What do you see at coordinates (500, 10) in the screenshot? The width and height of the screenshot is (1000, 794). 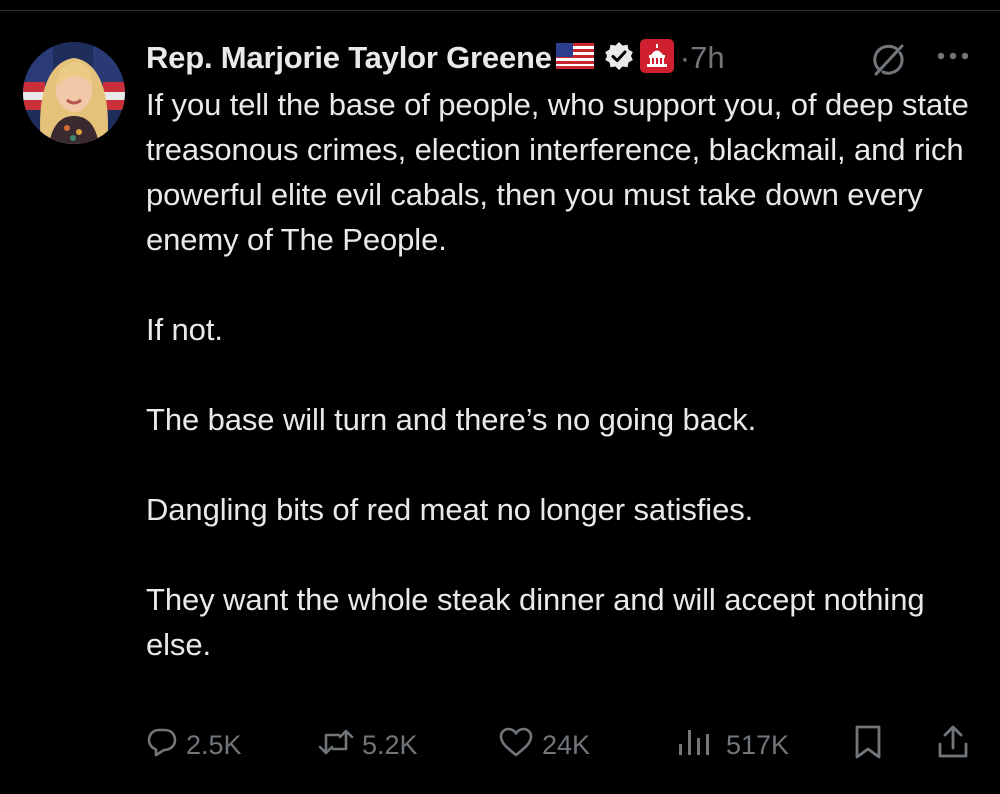 I see `top-divider` at bounding box center [500, 10].